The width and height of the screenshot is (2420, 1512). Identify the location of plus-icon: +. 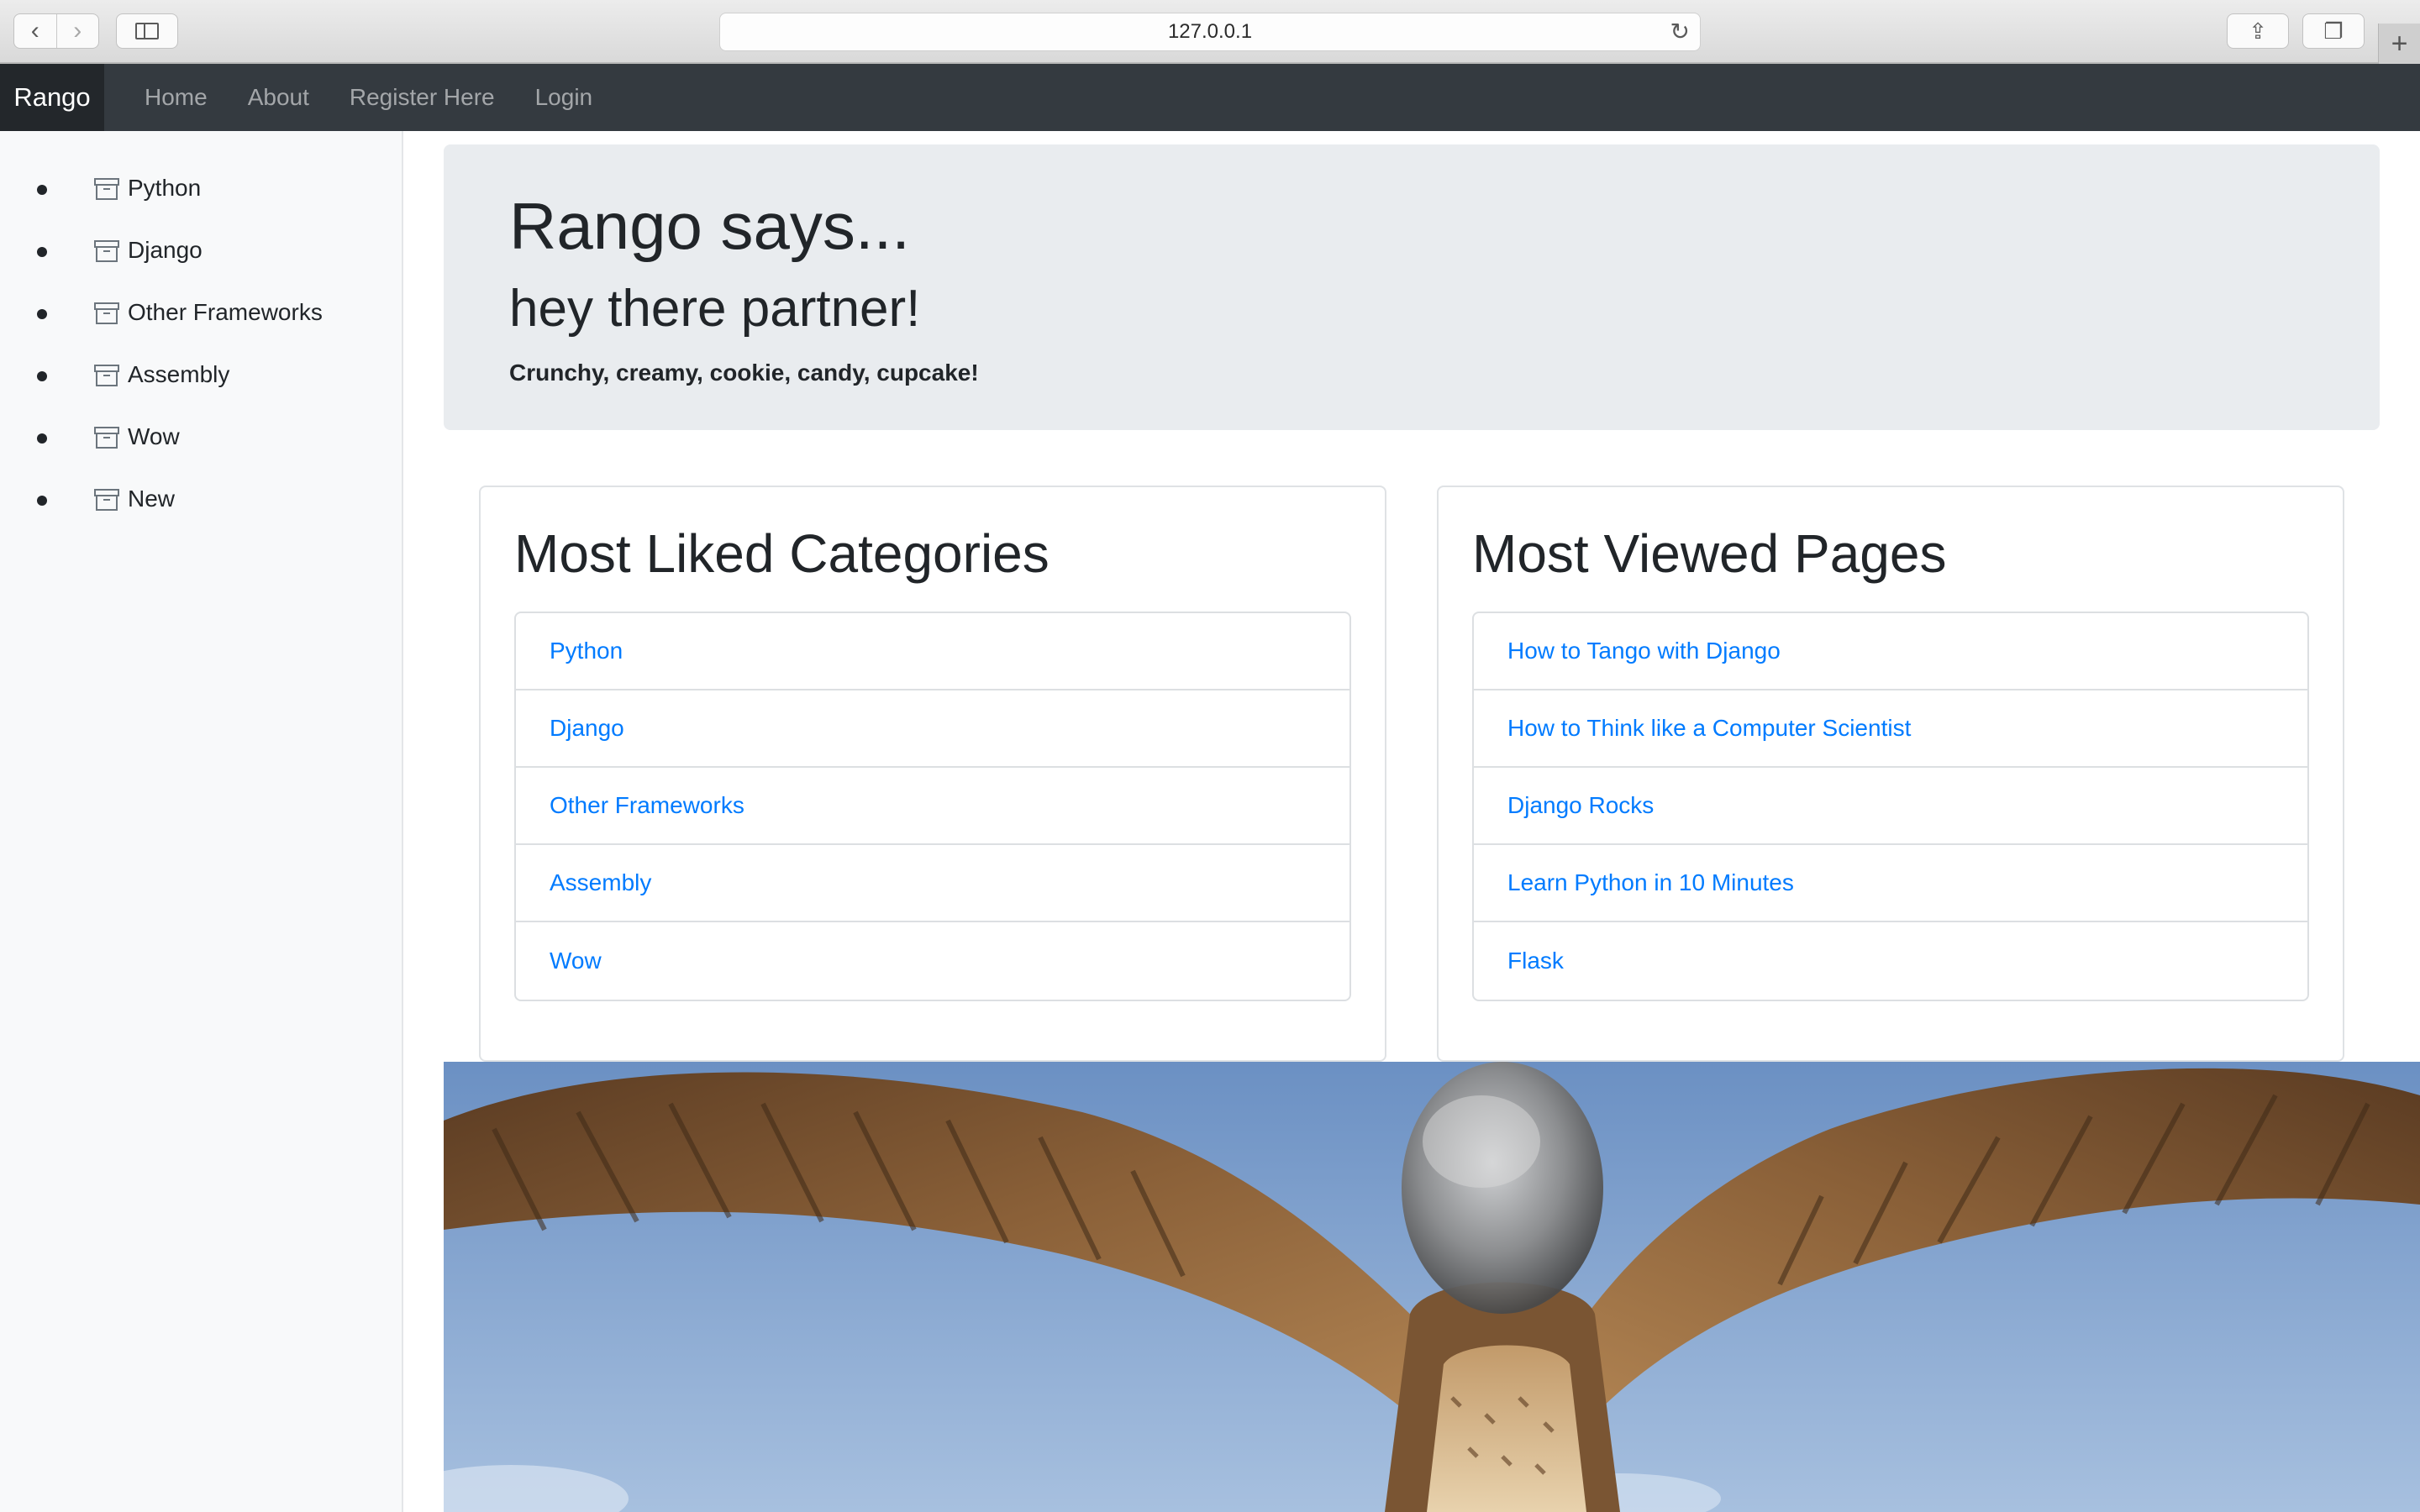
(2399, 43).